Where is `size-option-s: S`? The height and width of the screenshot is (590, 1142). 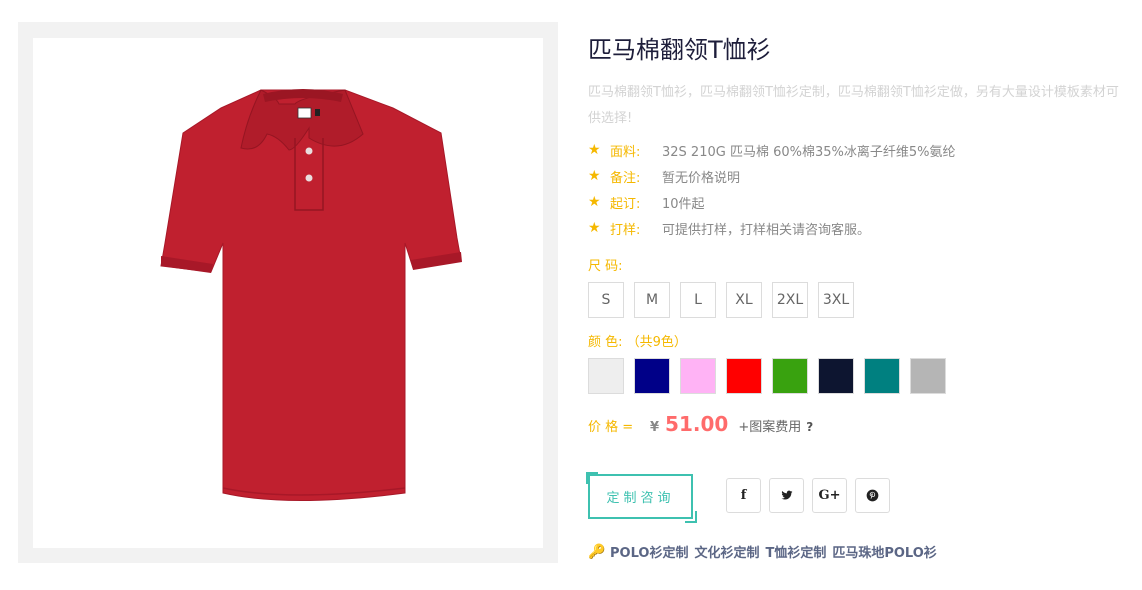 size-option-s: S is located at coordinates (606, 300).